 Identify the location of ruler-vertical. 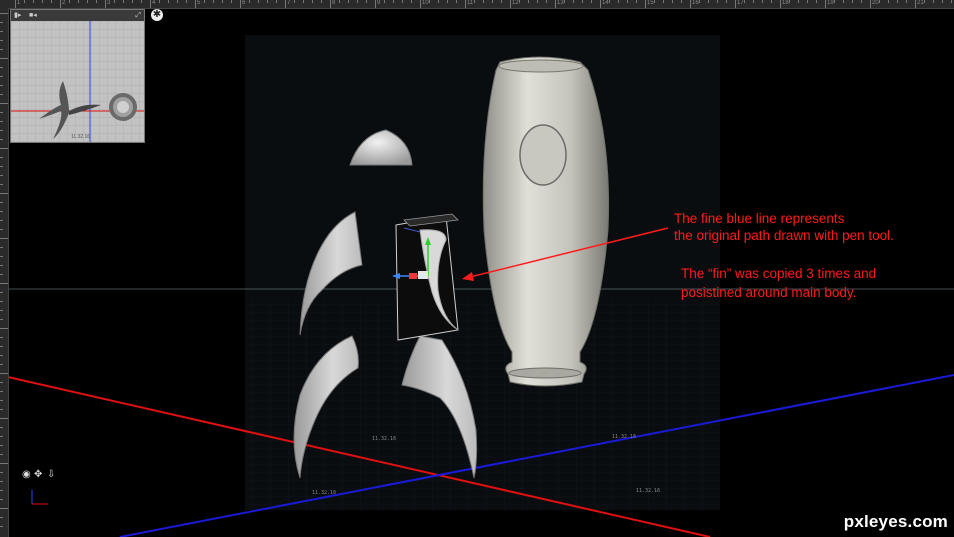
(4, 272).